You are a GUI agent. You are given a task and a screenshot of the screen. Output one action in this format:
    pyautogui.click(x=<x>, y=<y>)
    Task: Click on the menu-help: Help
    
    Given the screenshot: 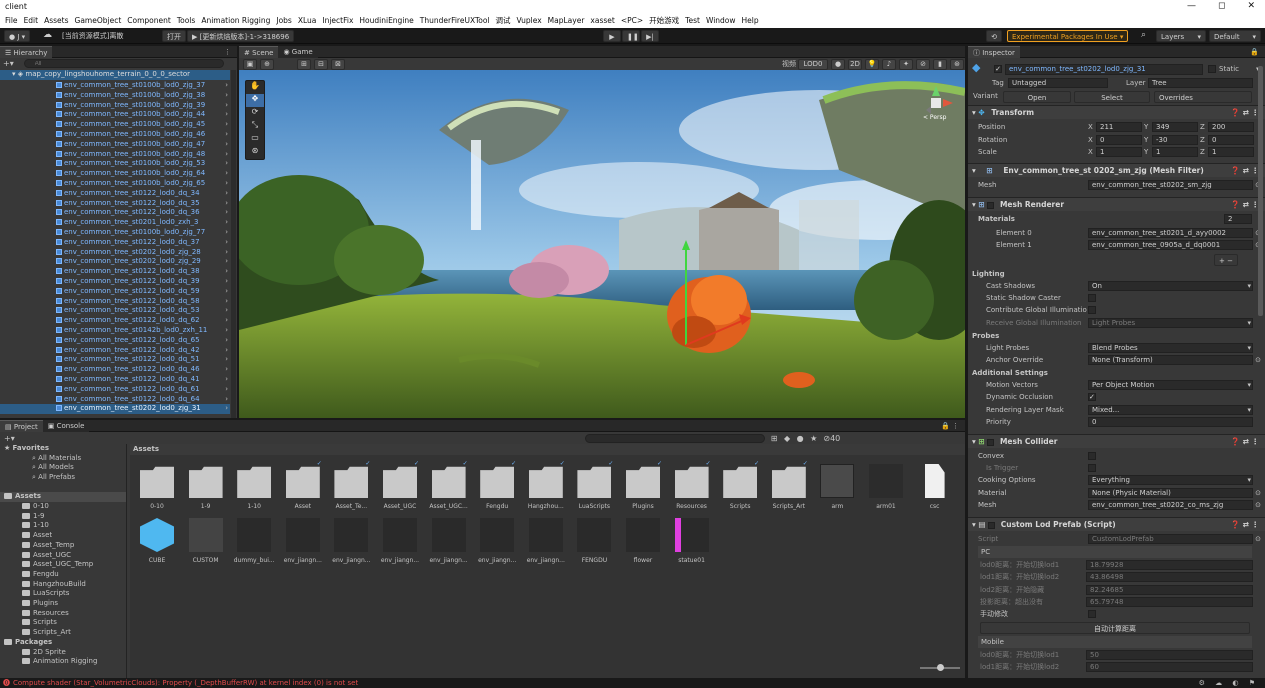 What is the action you would take?
    pyautogui.click(x=750, y=21)
    